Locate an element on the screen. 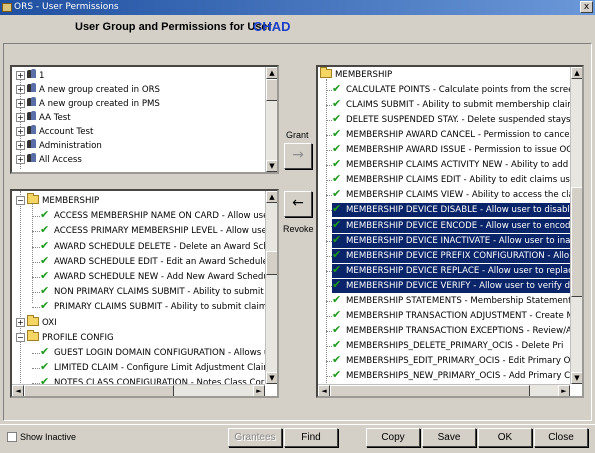 This screenshot has height=453, width=595. available-vscrollbar: ▲ ▼ is located at coordinates (271, 287).